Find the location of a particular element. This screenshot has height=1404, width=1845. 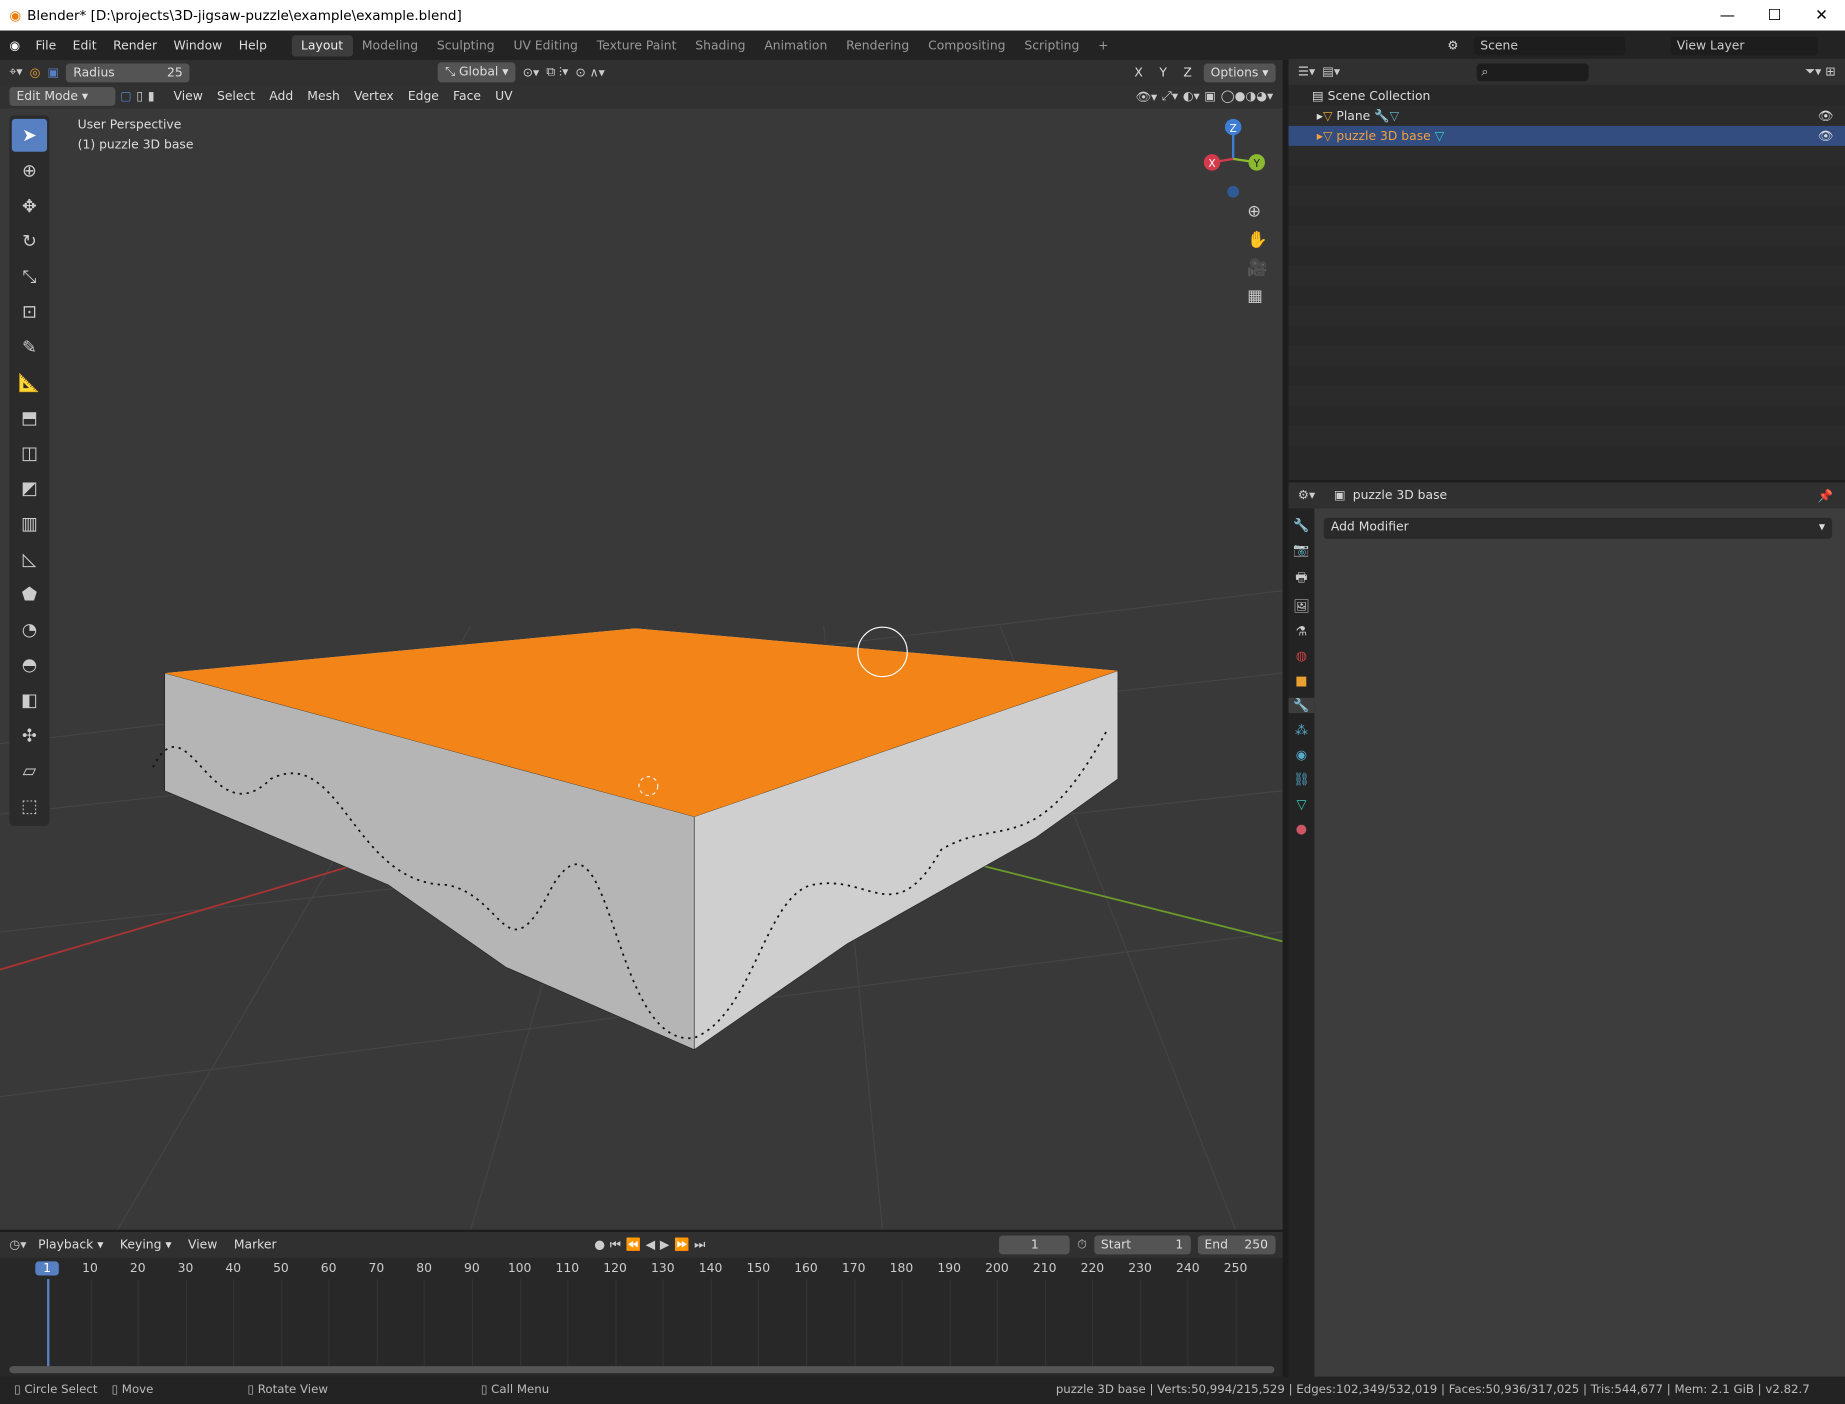

shear-tool-icon: ▱ is located at coordinates (29, 770).